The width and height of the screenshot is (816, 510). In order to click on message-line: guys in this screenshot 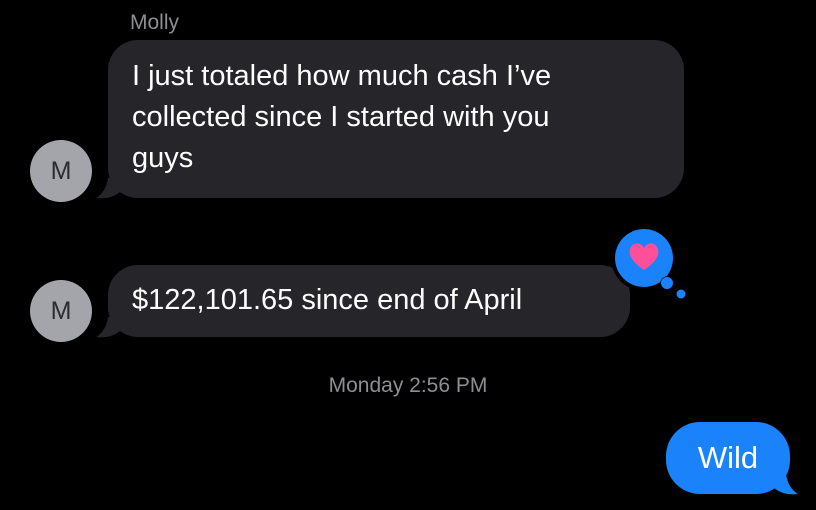, I will do `click(163, 158)`.